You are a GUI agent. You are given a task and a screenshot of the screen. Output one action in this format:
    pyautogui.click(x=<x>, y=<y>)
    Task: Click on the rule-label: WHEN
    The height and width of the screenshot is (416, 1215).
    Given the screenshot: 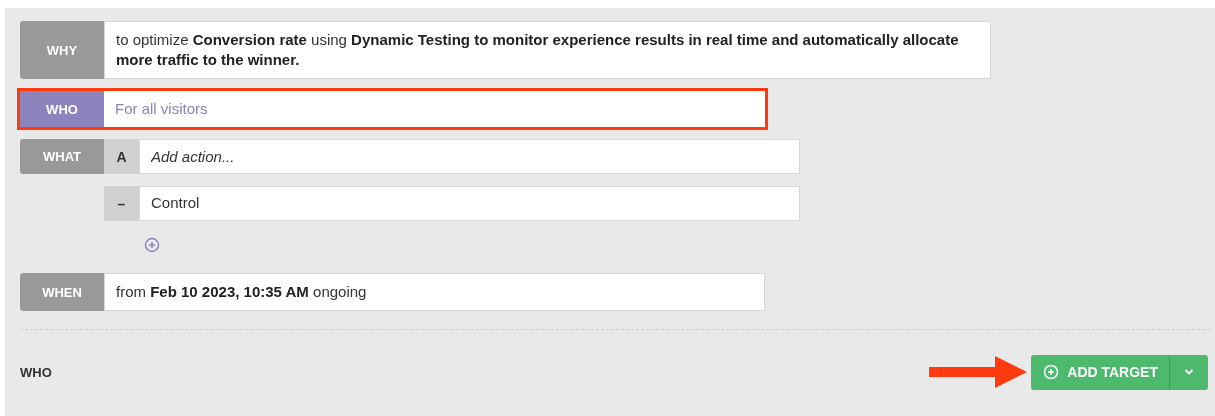 What is the action you would take?
    pyautogui.click(x=62, y=292)
    